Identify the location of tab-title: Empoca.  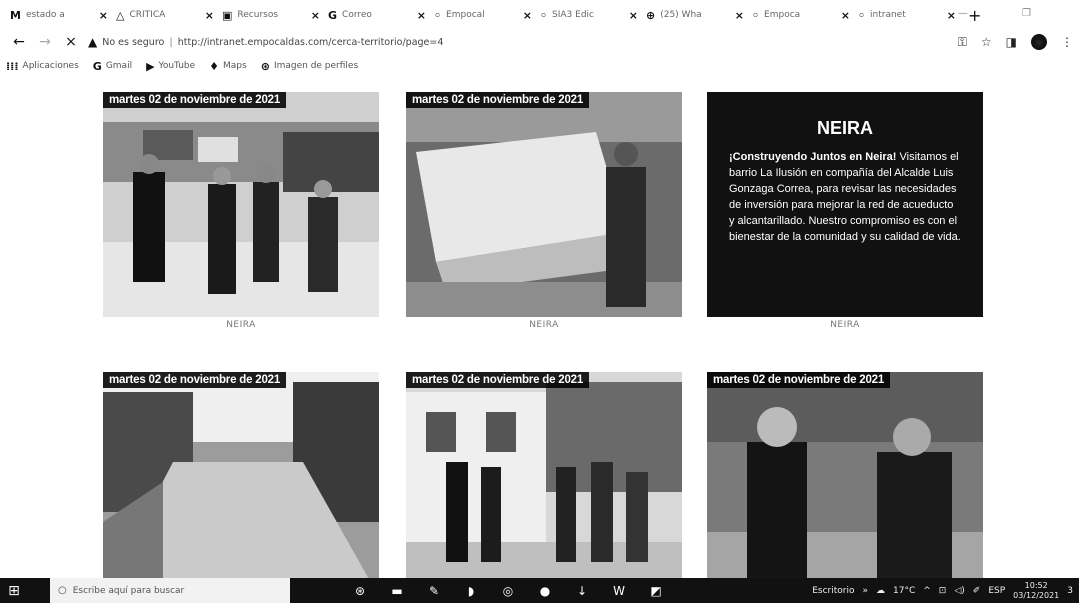
(782, 15).